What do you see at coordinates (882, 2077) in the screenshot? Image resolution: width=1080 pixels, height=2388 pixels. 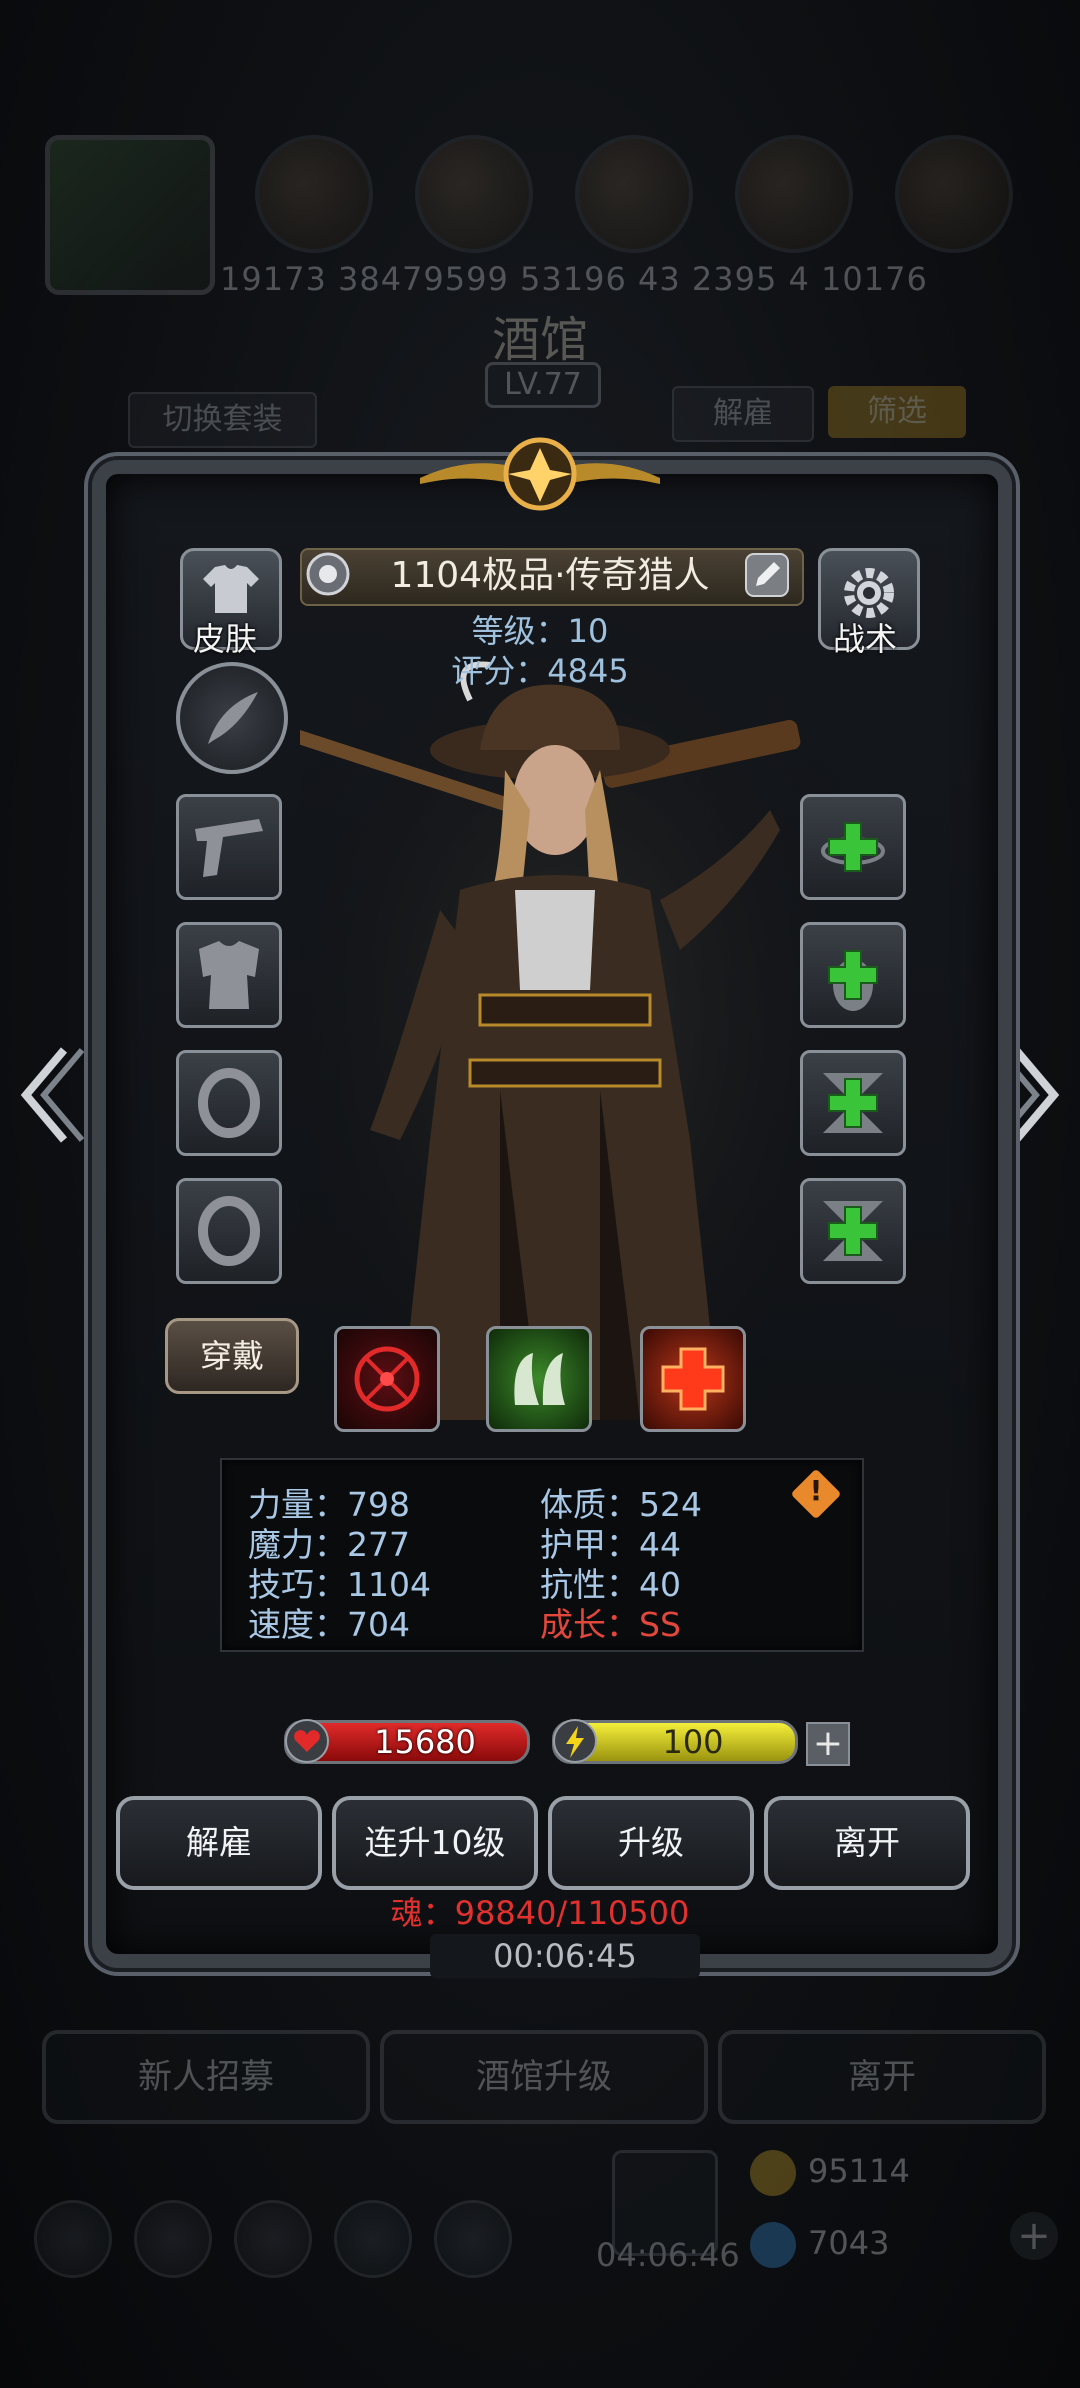 I see `leave-tavern-button: 离开` at bounding box center [882, 2077].